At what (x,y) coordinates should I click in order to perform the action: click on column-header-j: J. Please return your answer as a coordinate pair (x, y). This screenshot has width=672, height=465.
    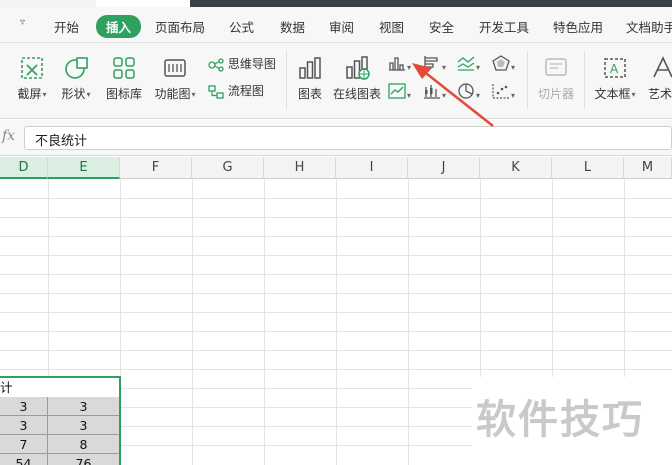
    Looking at the image, I should click on (444, 168).